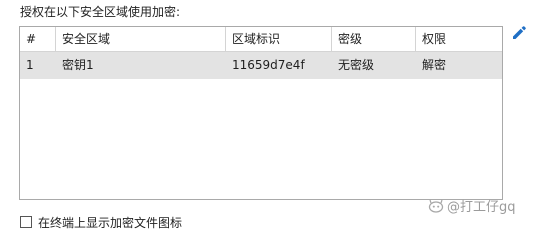 The width and height of the screenshot is (542, 240). Describe the element at coordinates (481, 207) in the screenshot. I see `watermark-text: @打工仔gq` at that location.